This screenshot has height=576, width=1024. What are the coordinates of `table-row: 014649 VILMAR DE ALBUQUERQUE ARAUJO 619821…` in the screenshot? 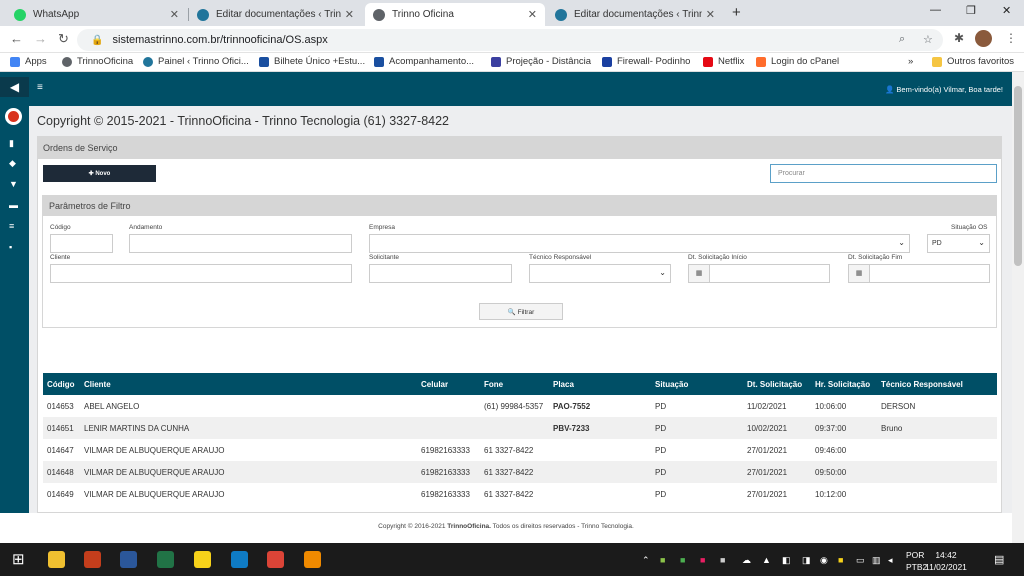 It's located at (520, 494).